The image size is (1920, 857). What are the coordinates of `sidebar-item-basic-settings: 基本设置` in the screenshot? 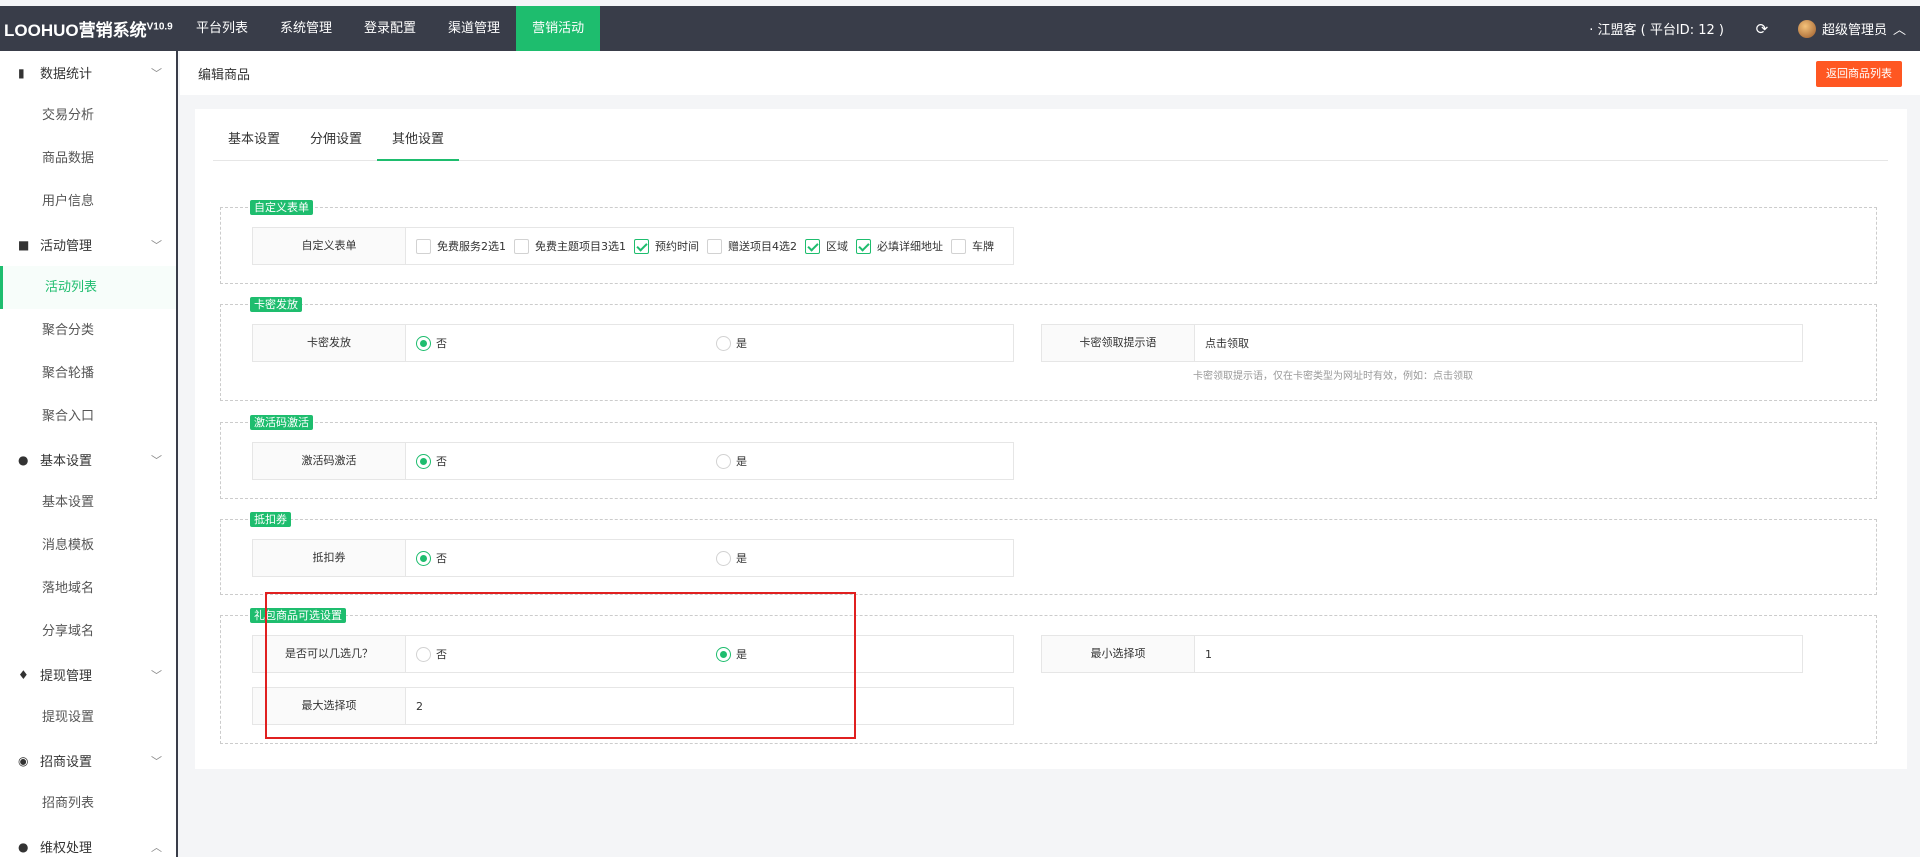 It's located at (88, 502).